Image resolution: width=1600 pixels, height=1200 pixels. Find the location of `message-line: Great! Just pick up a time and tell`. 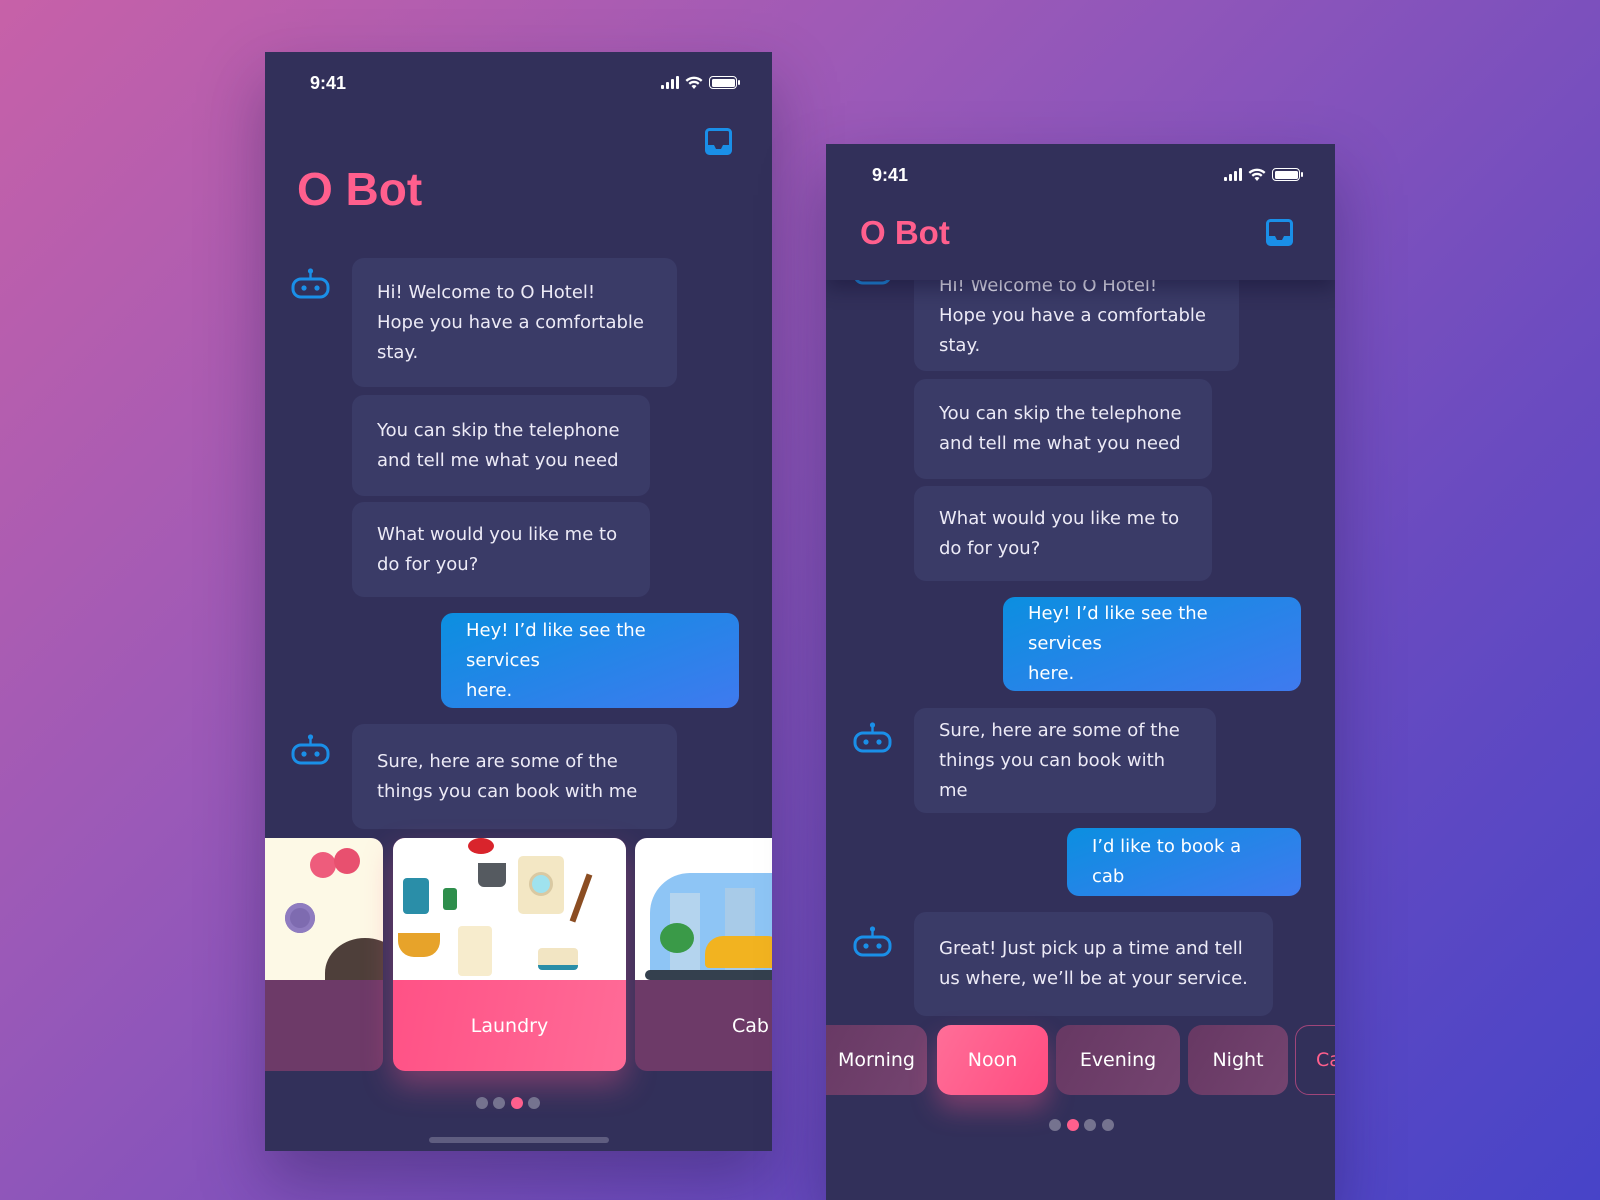

message-line: Great! Just pick up a time and tell is located at coordinates (1091, 948).